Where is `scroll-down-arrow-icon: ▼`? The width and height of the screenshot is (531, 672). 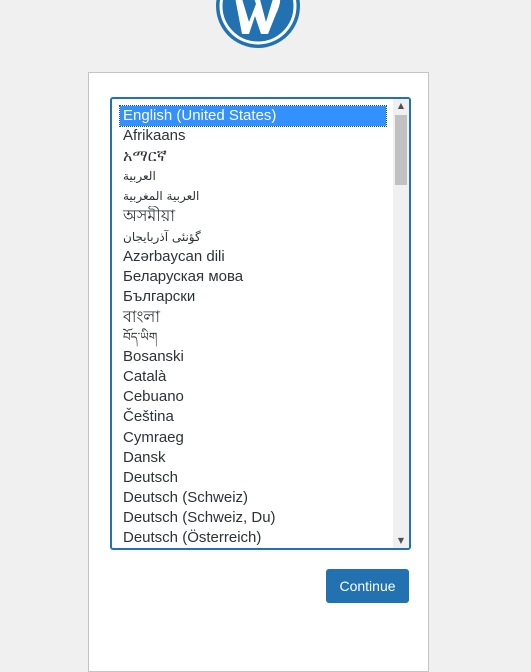 scroll-down-arrow-icon: ▼ is located at coordinates (401, 541).